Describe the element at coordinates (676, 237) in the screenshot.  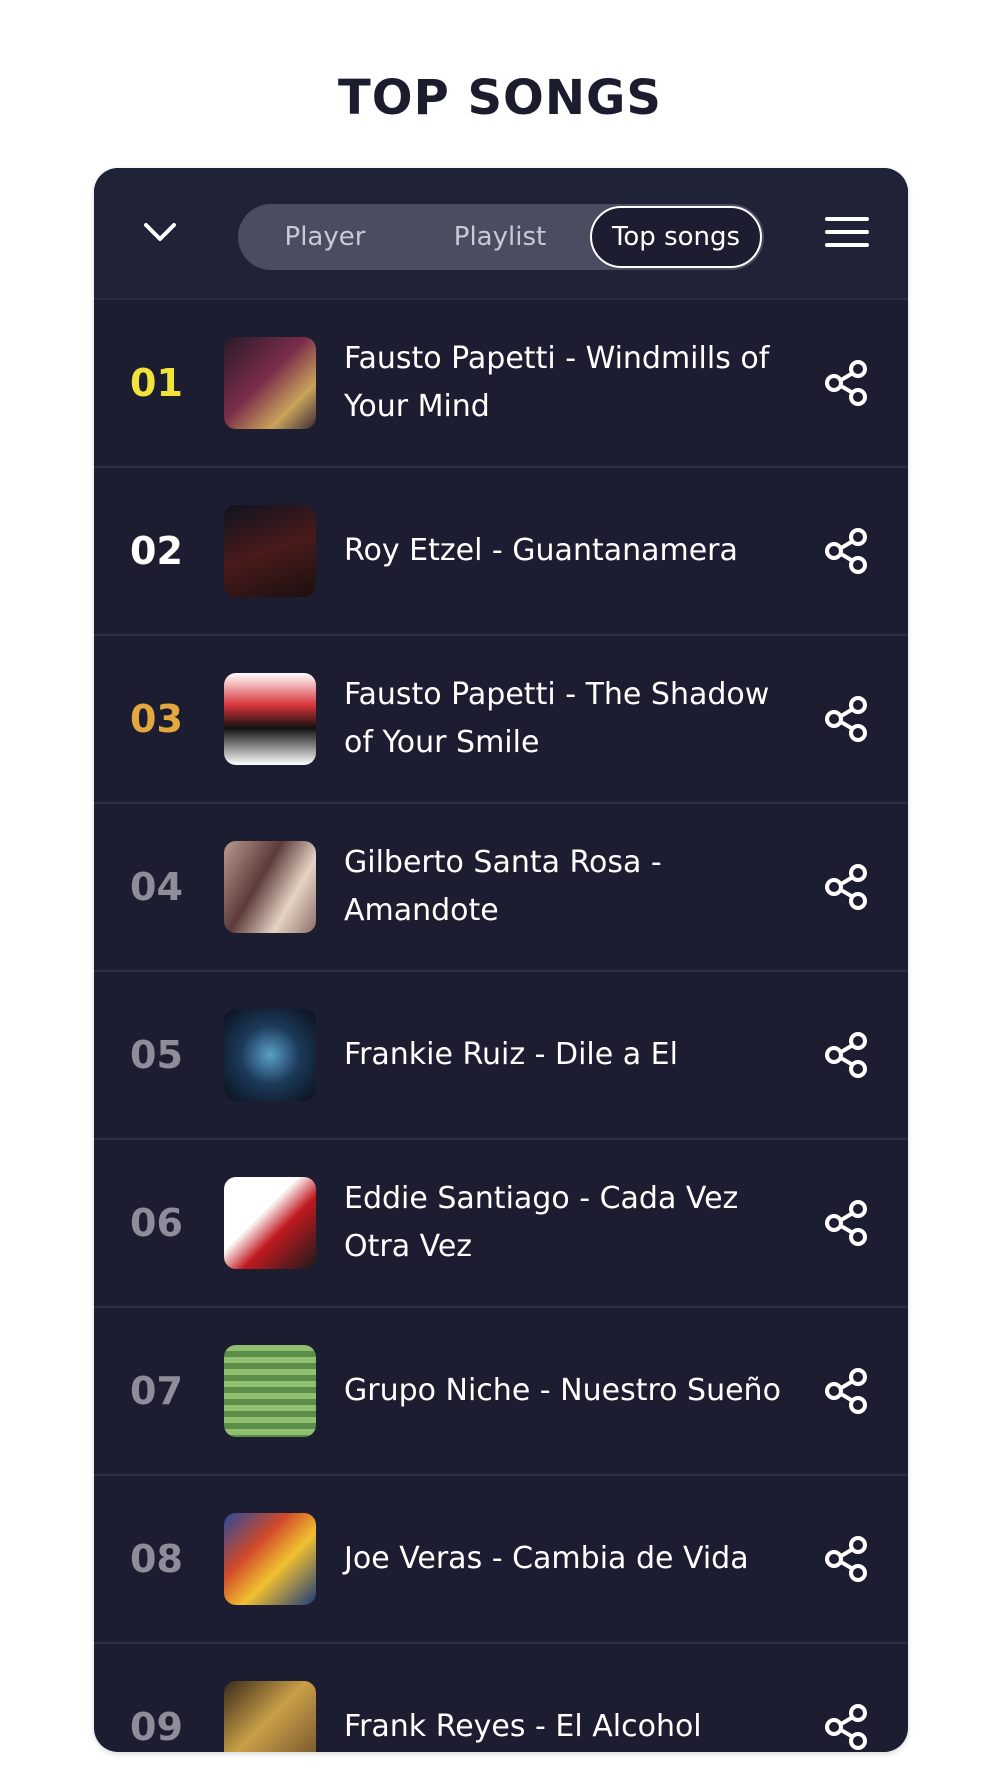
I see `tab-top-songs: Top songs` at that location.